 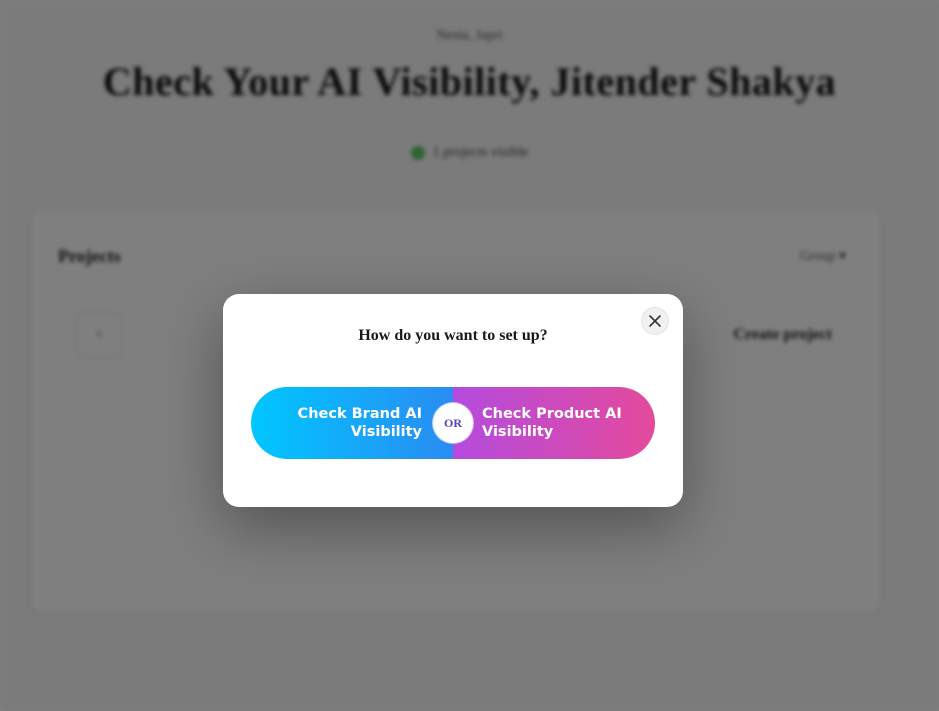 I want to click on close-icon, so click(x=655, y=321).